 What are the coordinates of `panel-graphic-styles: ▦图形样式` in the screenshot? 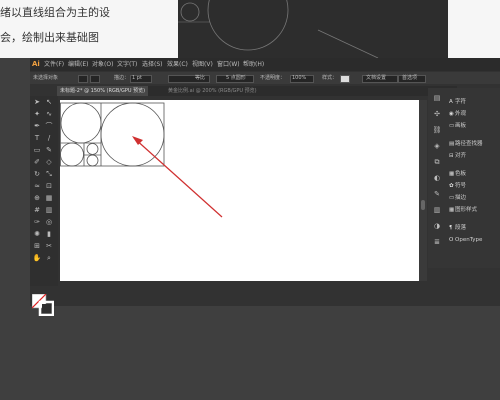 It's located at (463, 210).